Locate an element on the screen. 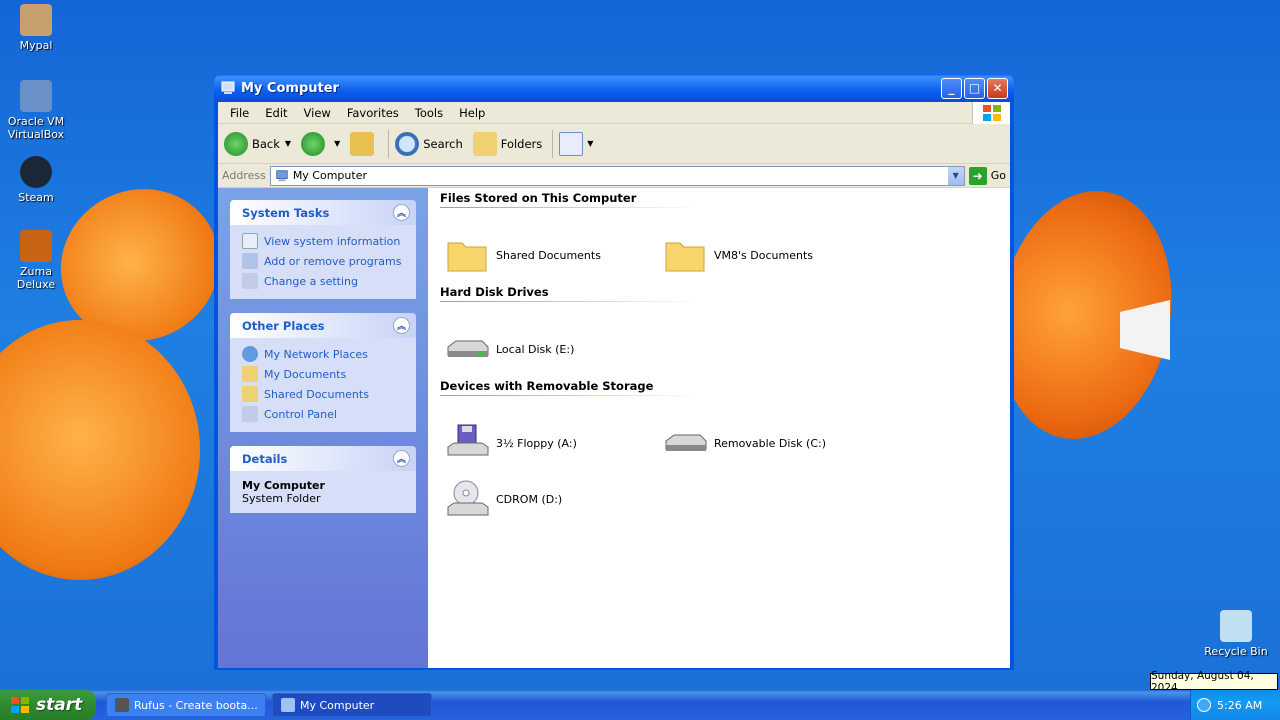 The width and height of the screenshot is (1280, 720). cdrom-d-item: CDROM (D:) is located at coordinates (553, 499).